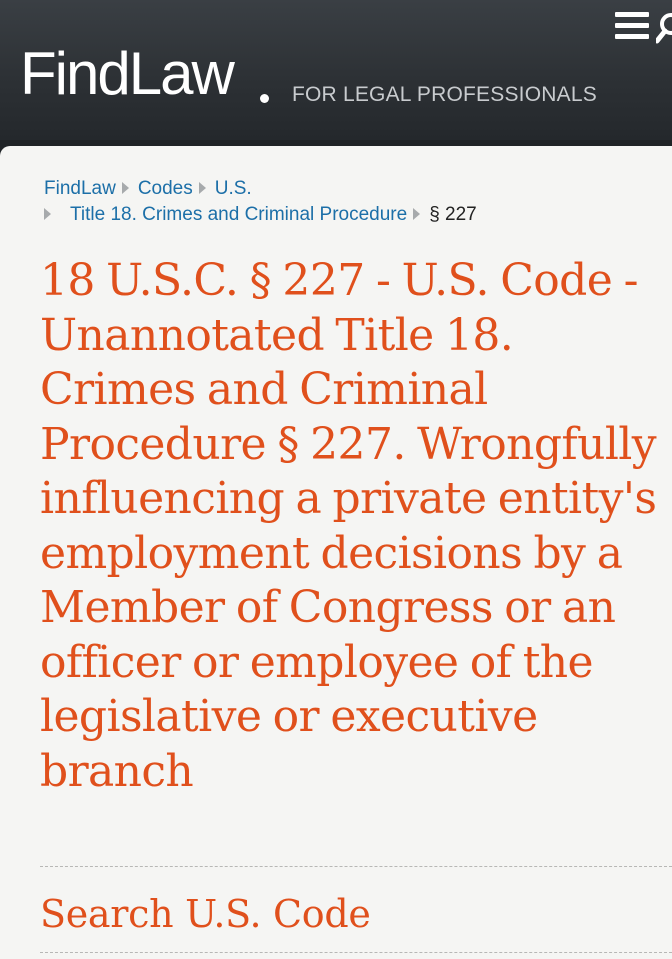  I want to click on breadcrumb-current: § 227, so click(453, 214).